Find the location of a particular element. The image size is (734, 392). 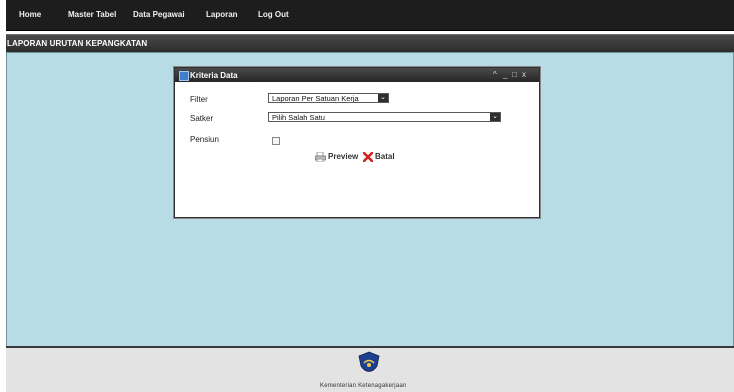

batal-button: Batal is located at coordinates (379, 157).